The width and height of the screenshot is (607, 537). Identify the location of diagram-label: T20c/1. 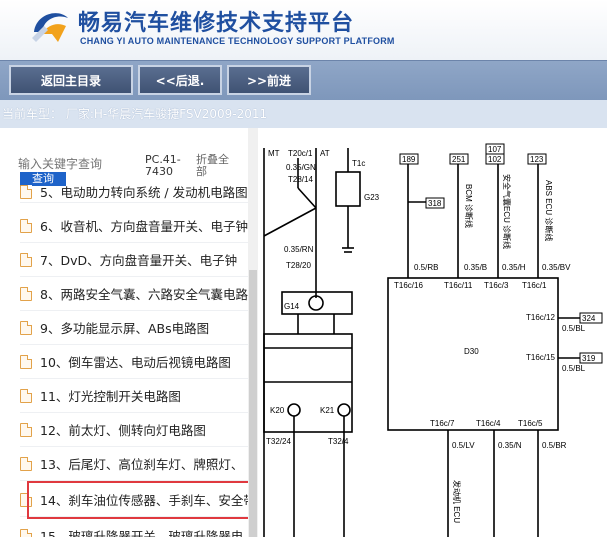
(300, 153).